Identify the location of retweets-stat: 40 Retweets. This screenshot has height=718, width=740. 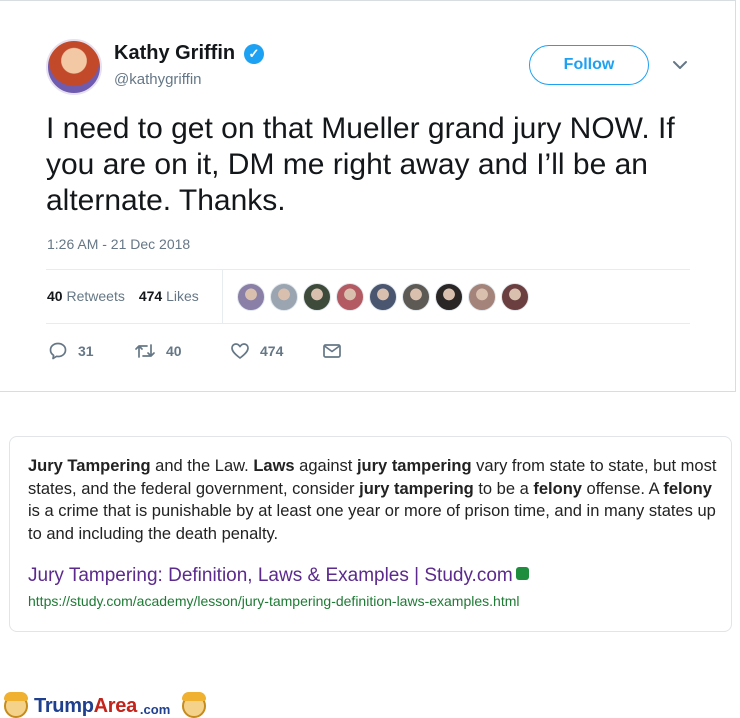
(86, 296).